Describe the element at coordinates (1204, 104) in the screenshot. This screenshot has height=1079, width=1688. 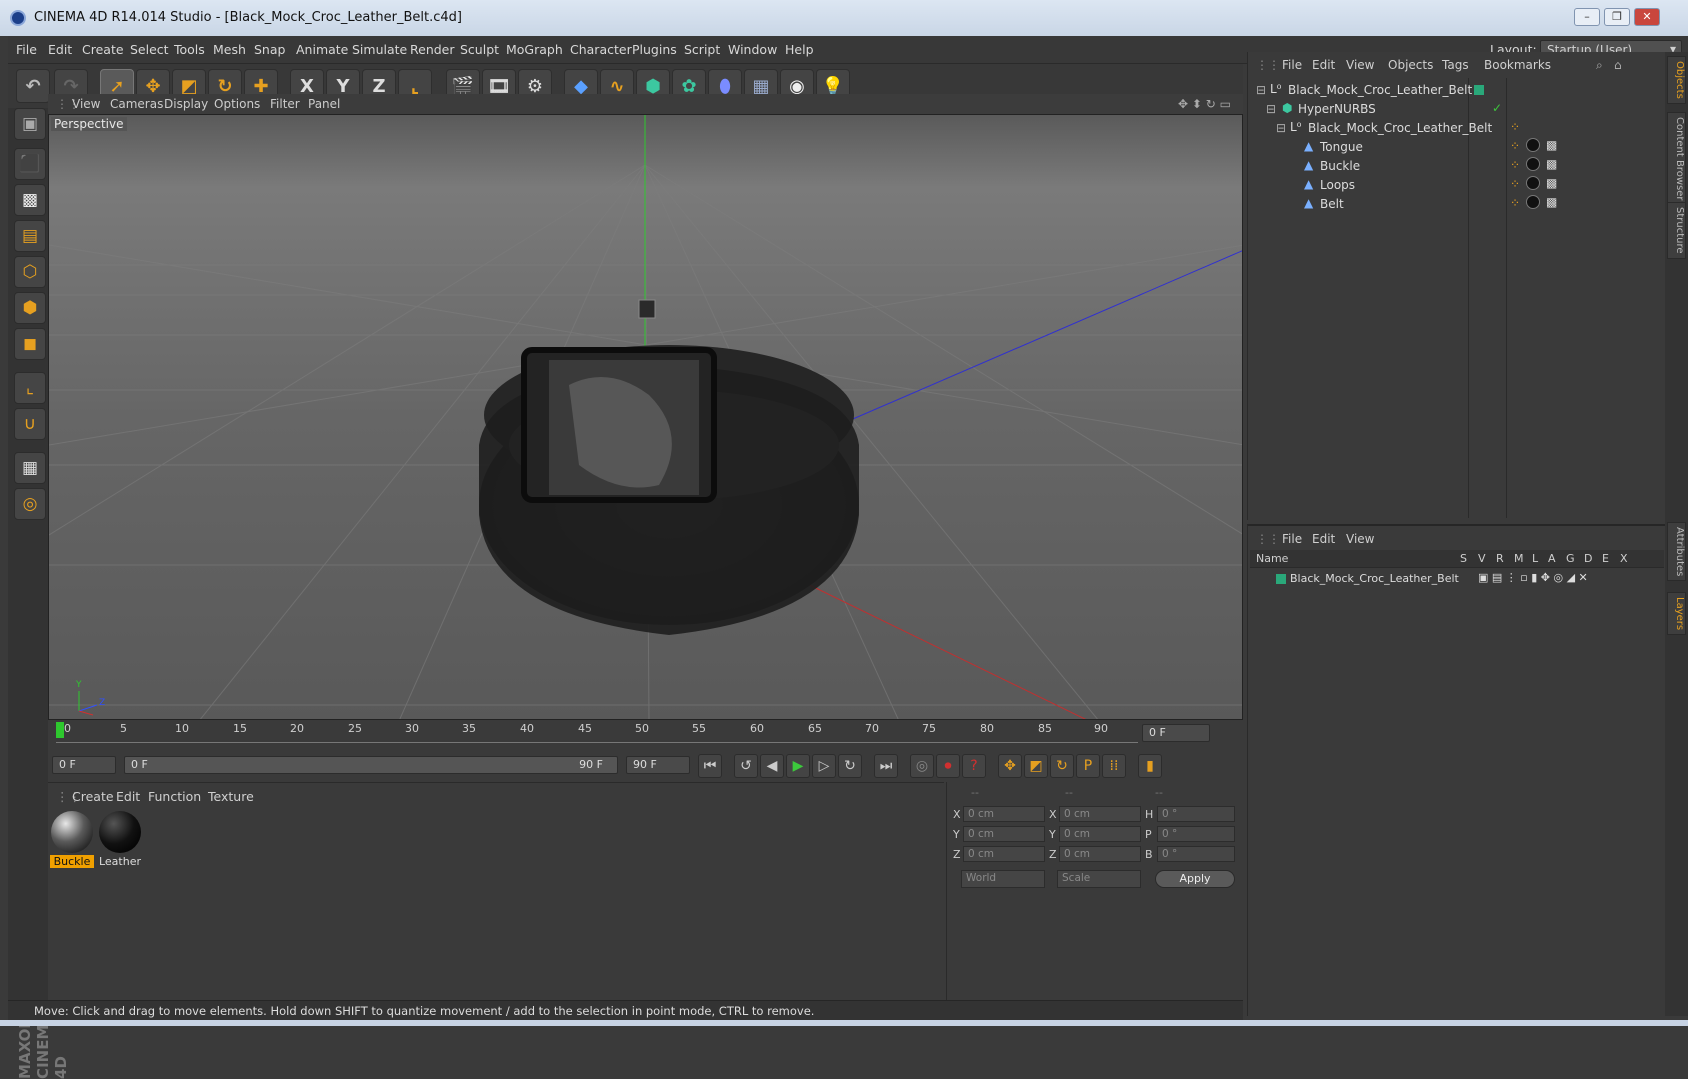
I see `viewport-navigation-icons: ✥ ⬍ ↻ ▭` at that location.